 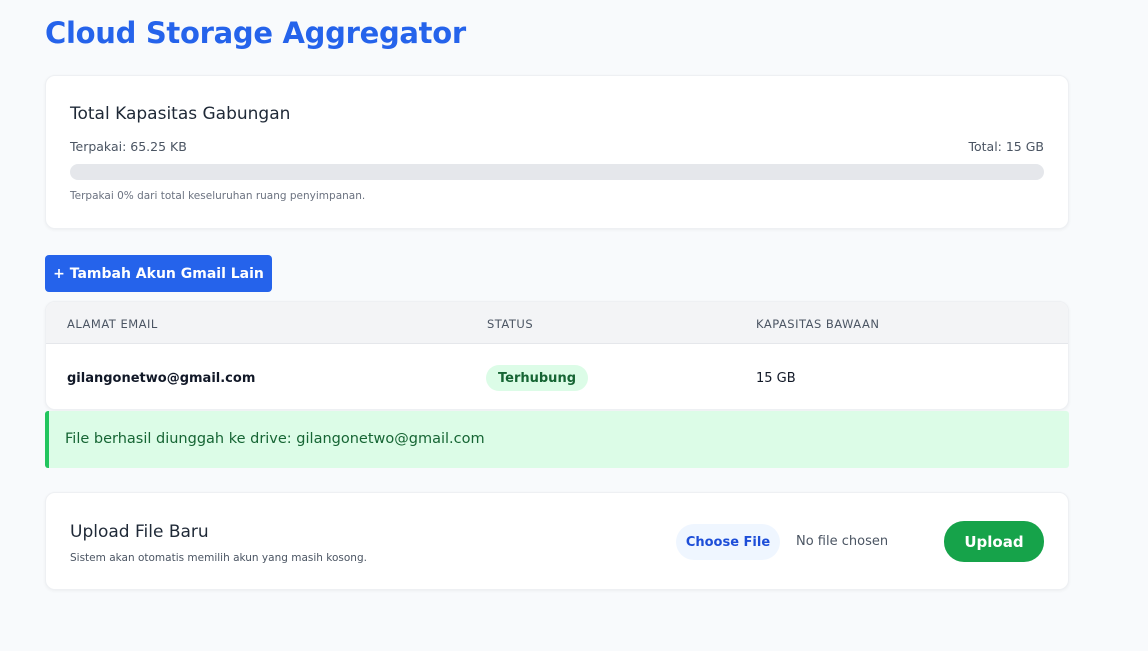 I want to click on table-header: ALAMAT EMAIL STATUS KAPASITAS BAWAAN, so click(x=557, y=323).